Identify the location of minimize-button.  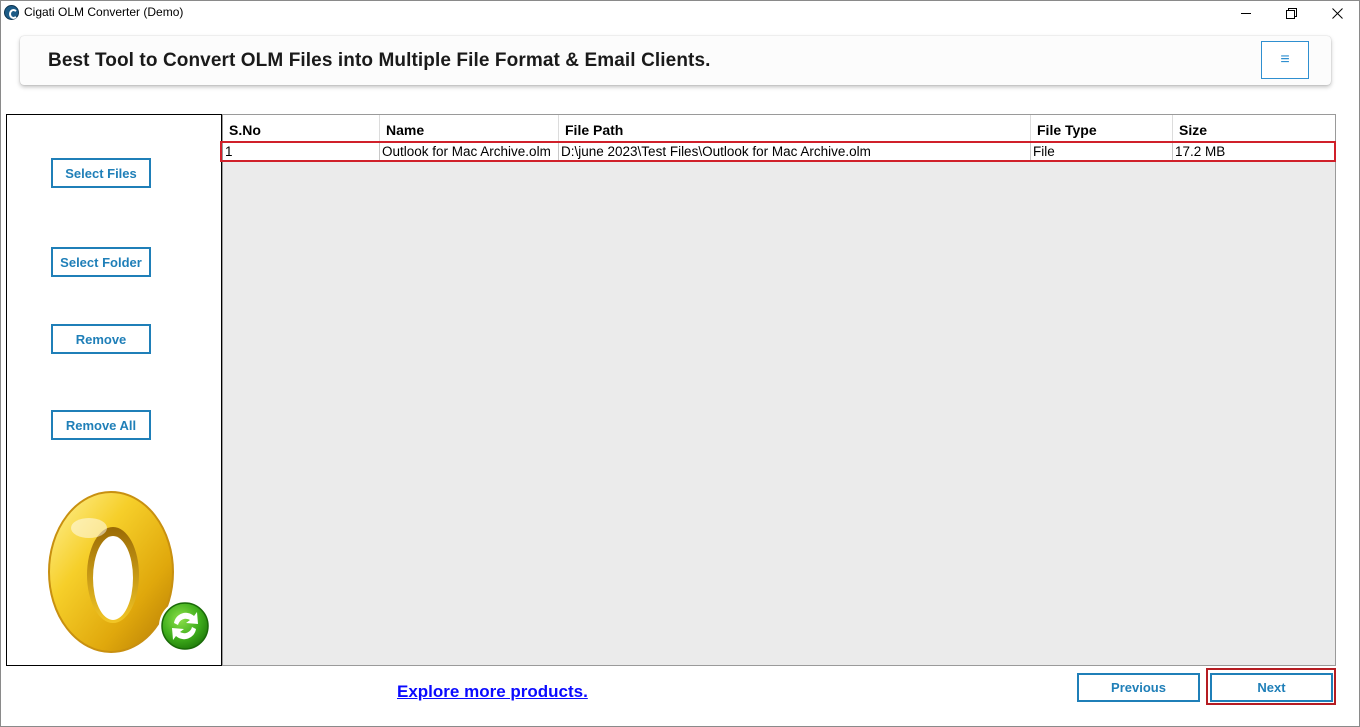
(1246, 13).